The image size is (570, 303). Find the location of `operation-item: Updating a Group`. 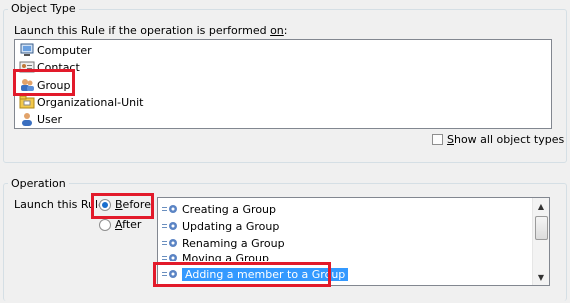

operation-item: Updating a Group is located at coordinates (220, 226).